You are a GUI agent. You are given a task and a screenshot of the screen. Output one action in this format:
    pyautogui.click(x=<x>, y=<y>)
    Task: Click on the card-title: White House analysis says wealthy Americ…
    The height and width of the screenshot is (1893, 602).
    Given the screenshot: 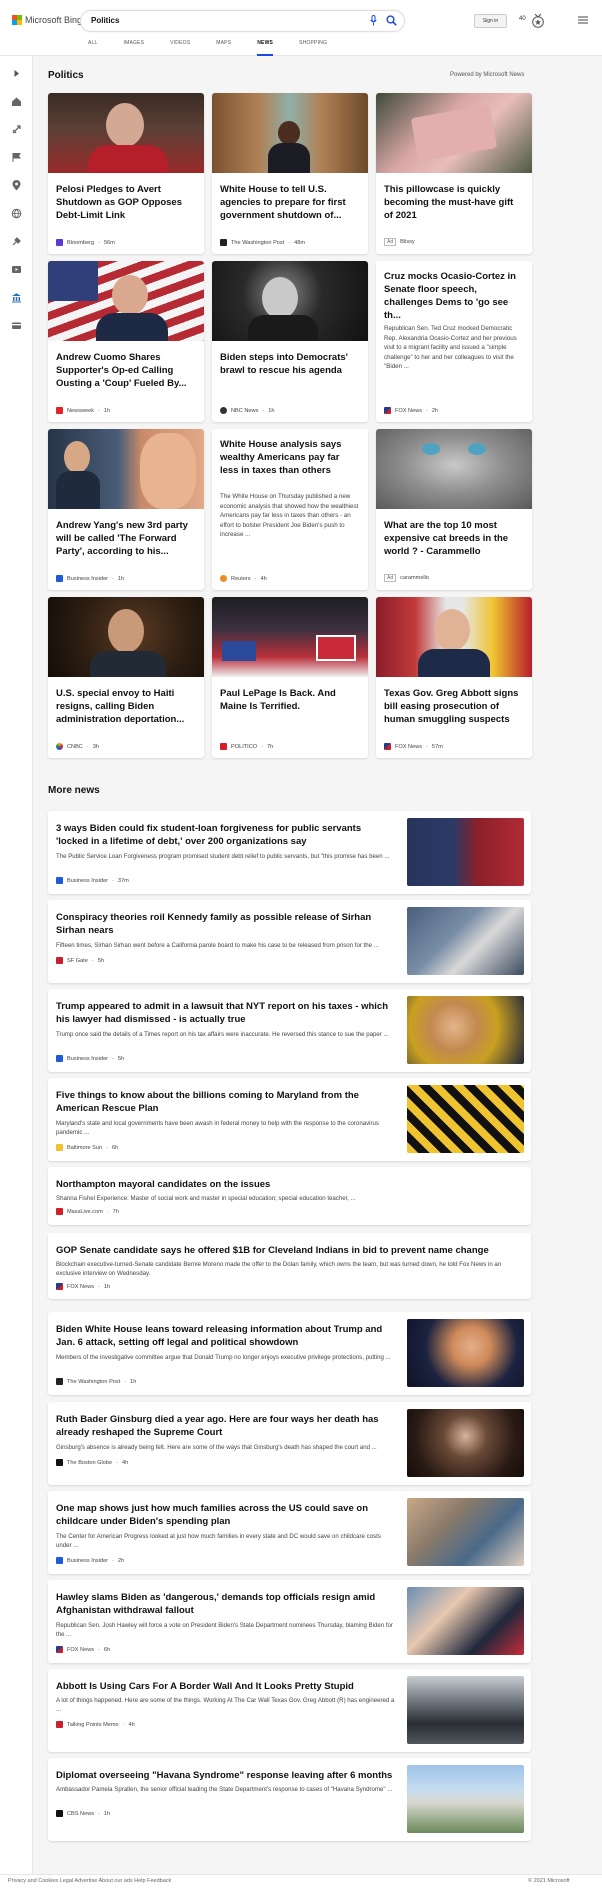 What is the action you would take?
    pyautogui.click(x=290, y=457)
    